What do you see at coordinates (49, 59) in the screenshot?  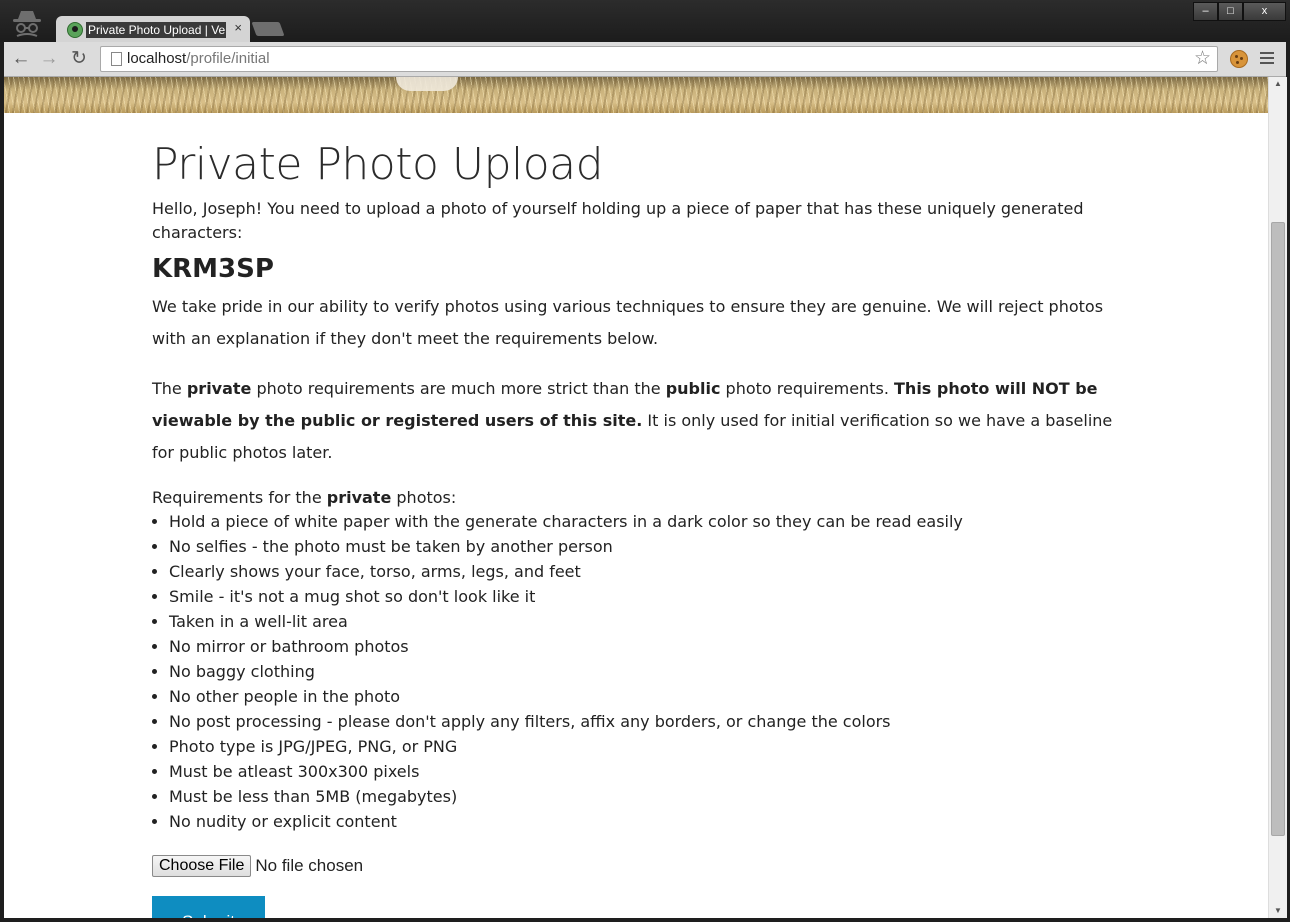 I see `forward-icon: →` at bounding box center [49, 59].